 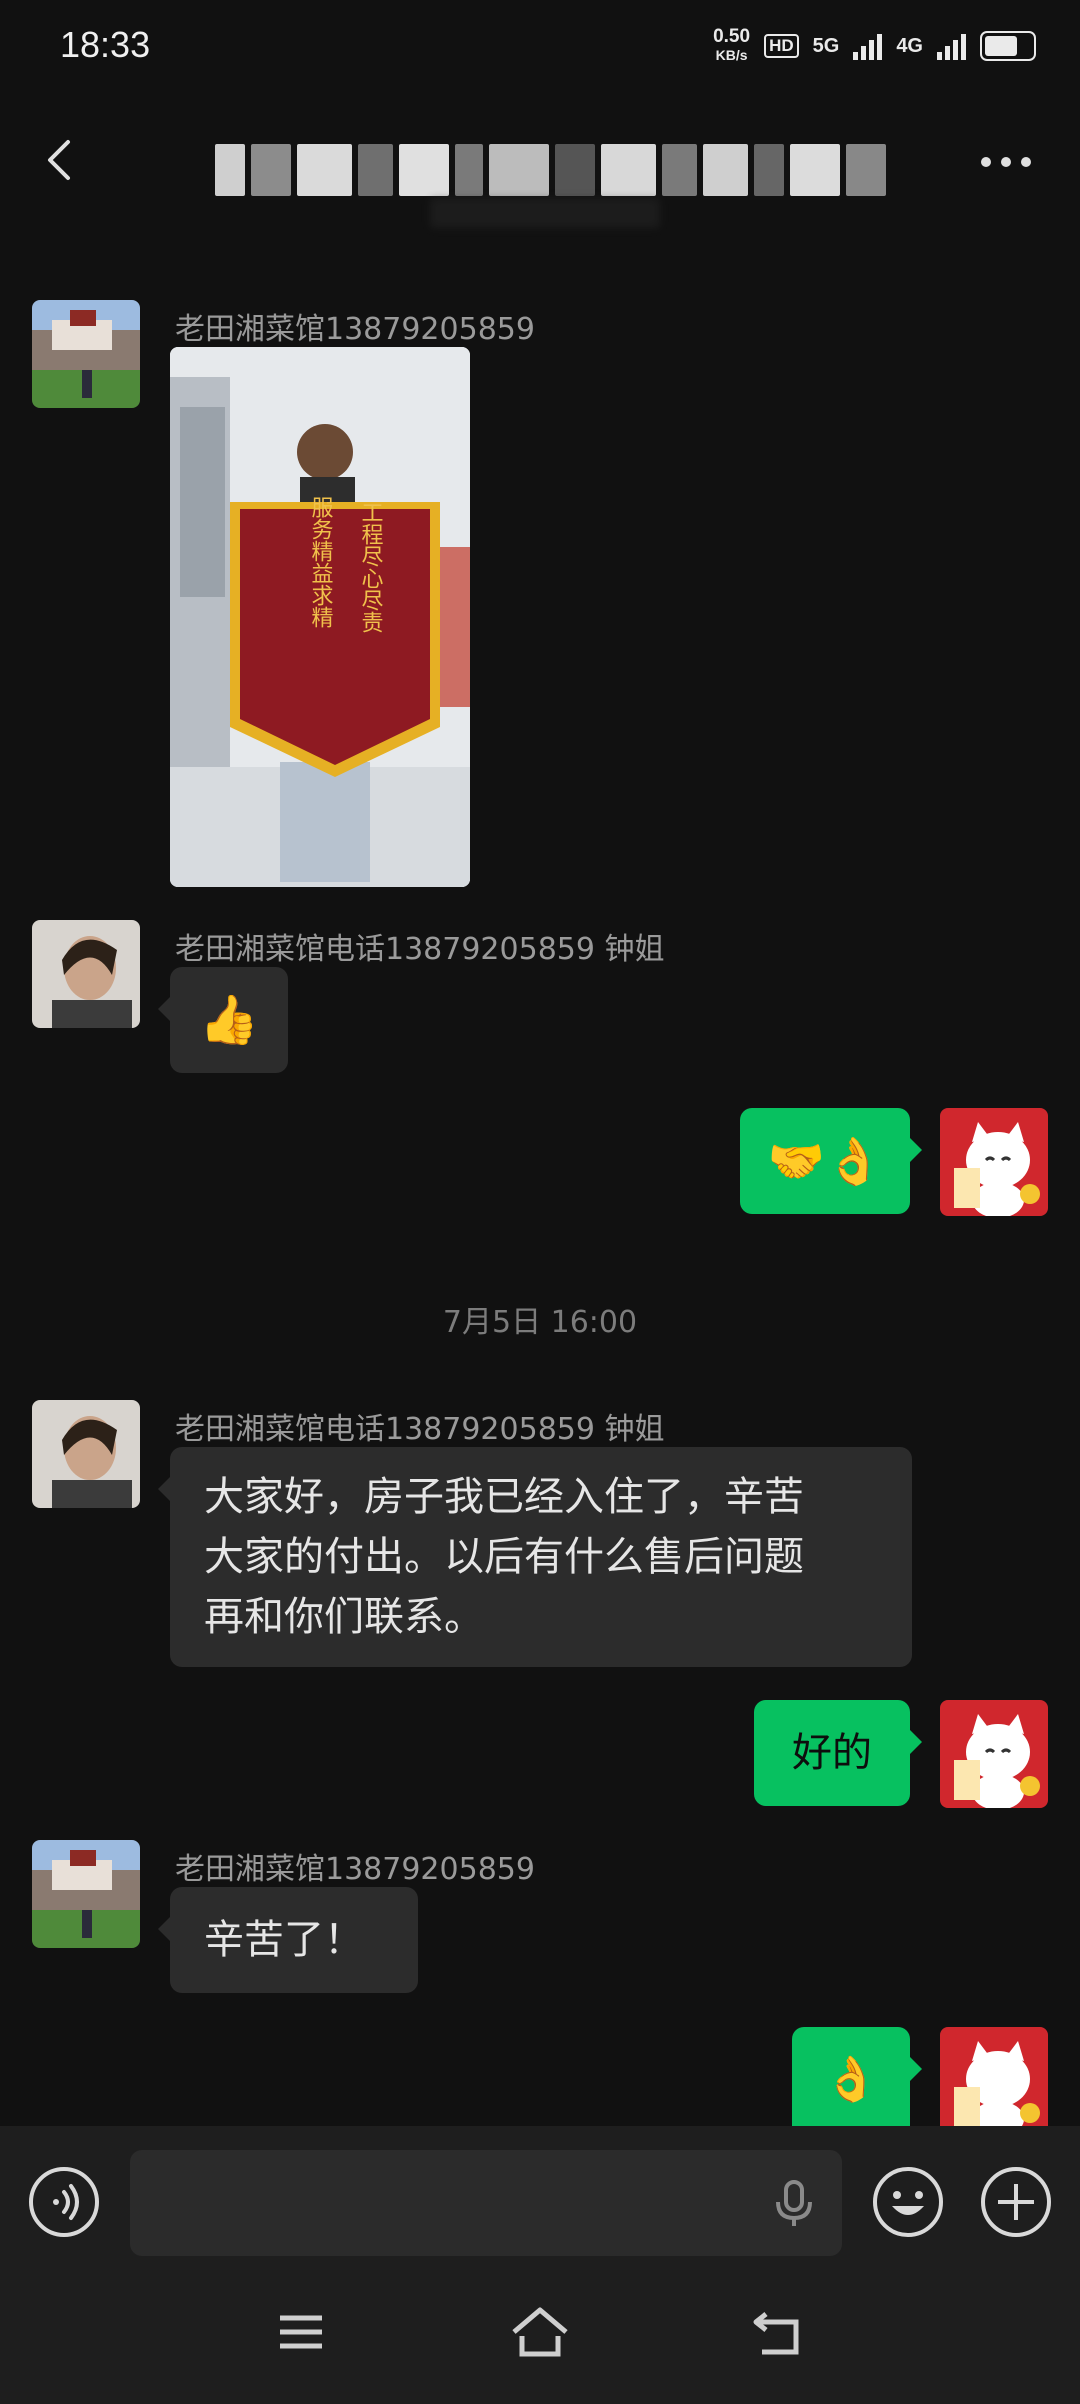 I want to click on shared-photo: 工程尽心尽责 服务精益求精, so click(x=320, y=617).